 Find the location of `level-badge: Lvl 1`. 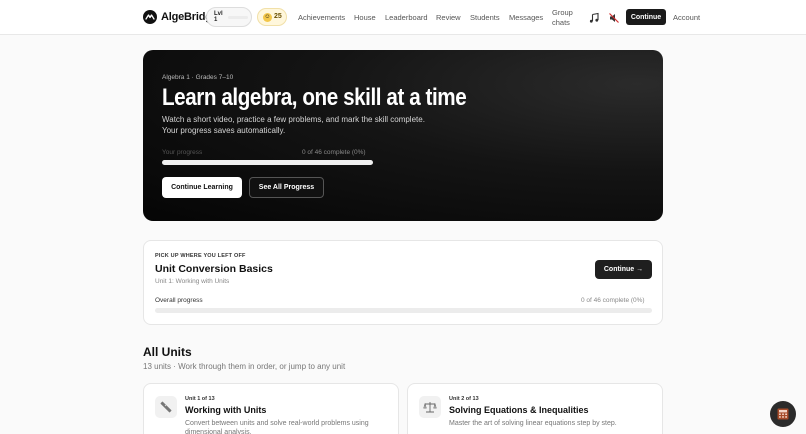

level-badge: Lvl 1 is located at coordinates (229, 17).